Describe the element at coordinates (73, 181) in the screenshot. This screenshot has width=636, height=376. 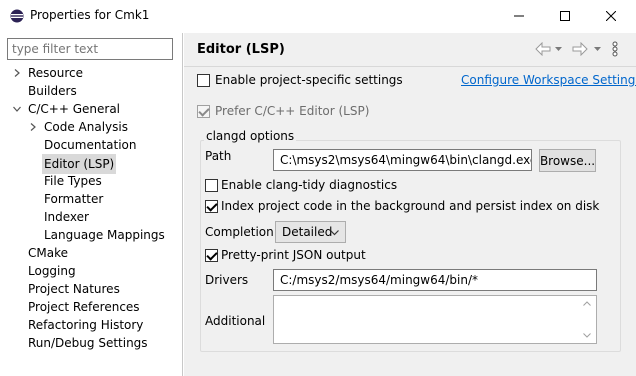
I see `tree-item-label: File Types` at that location.